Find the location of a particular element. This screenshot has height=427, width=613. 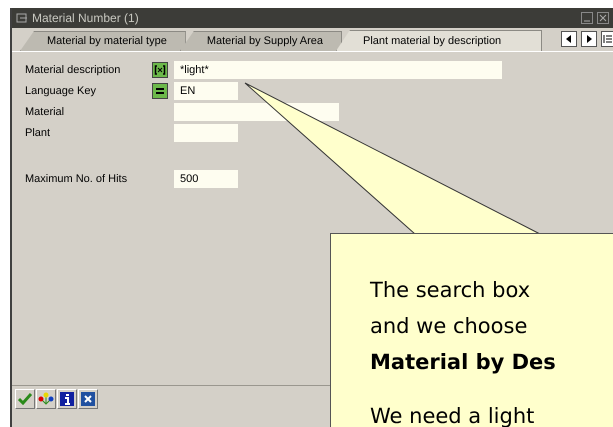

callout-text: The search box and we choose Material by Des is located at coordinates (463, 326).